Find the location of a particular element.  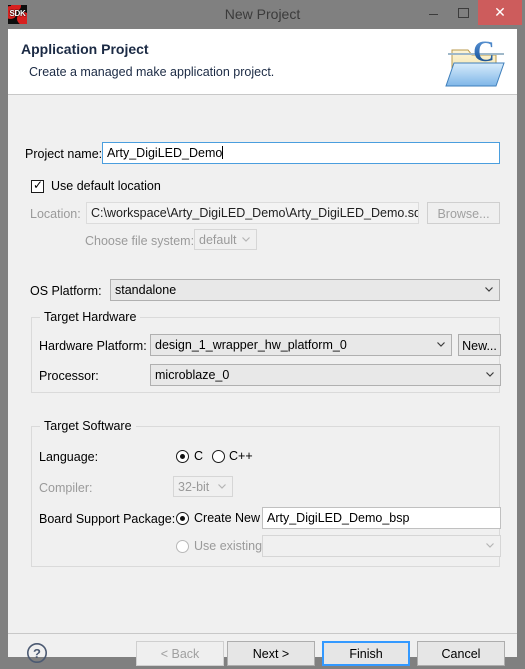

close-icon: ✕ is located at coordinates (500, 12).